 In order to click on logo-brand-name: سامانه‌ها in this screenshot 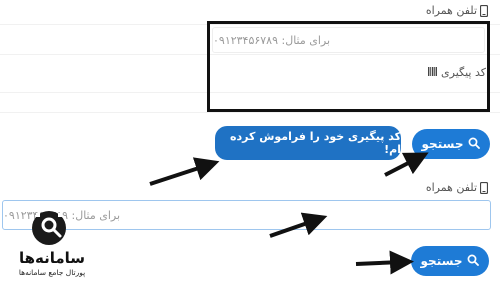, I will do `click(52, 258)`.